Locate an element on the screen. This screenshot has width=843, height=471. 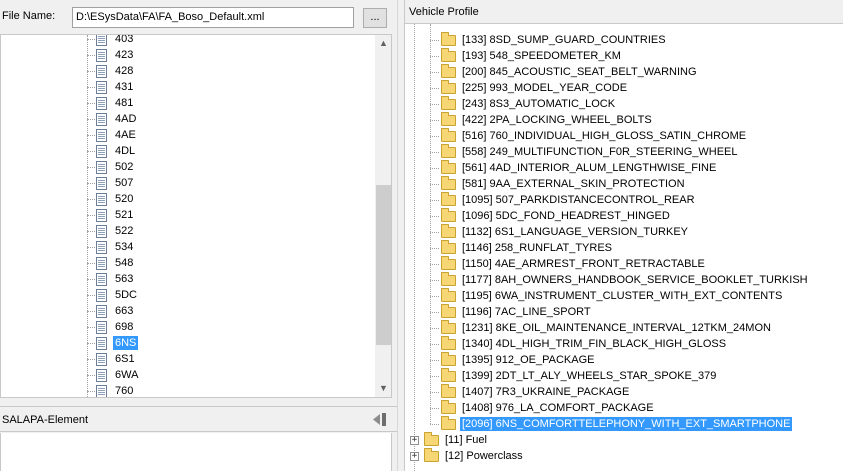
file-list-item: 6S1 is located at coordinates (112, 359).